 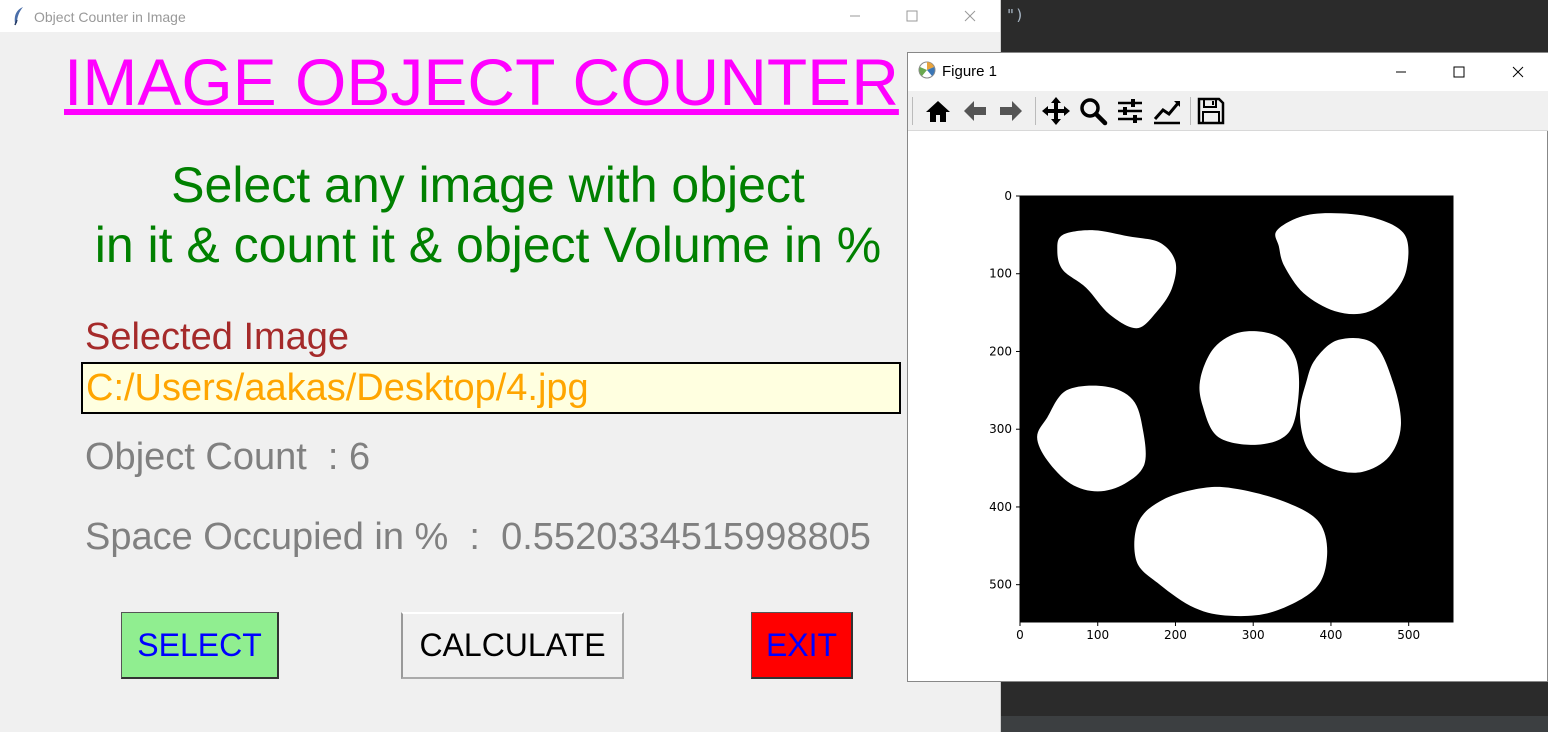 What do you see at coordinates (481, 82) in the screenshot?
I see `page-title: IMAGE OBJECT COUNTER` at bounding box center [481, 82].